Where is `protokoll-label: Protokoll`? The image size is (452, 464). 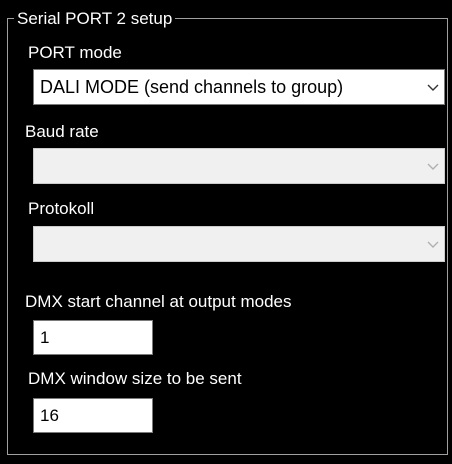 protokoll-label: Protokoll is located at coordinates (61, 208).